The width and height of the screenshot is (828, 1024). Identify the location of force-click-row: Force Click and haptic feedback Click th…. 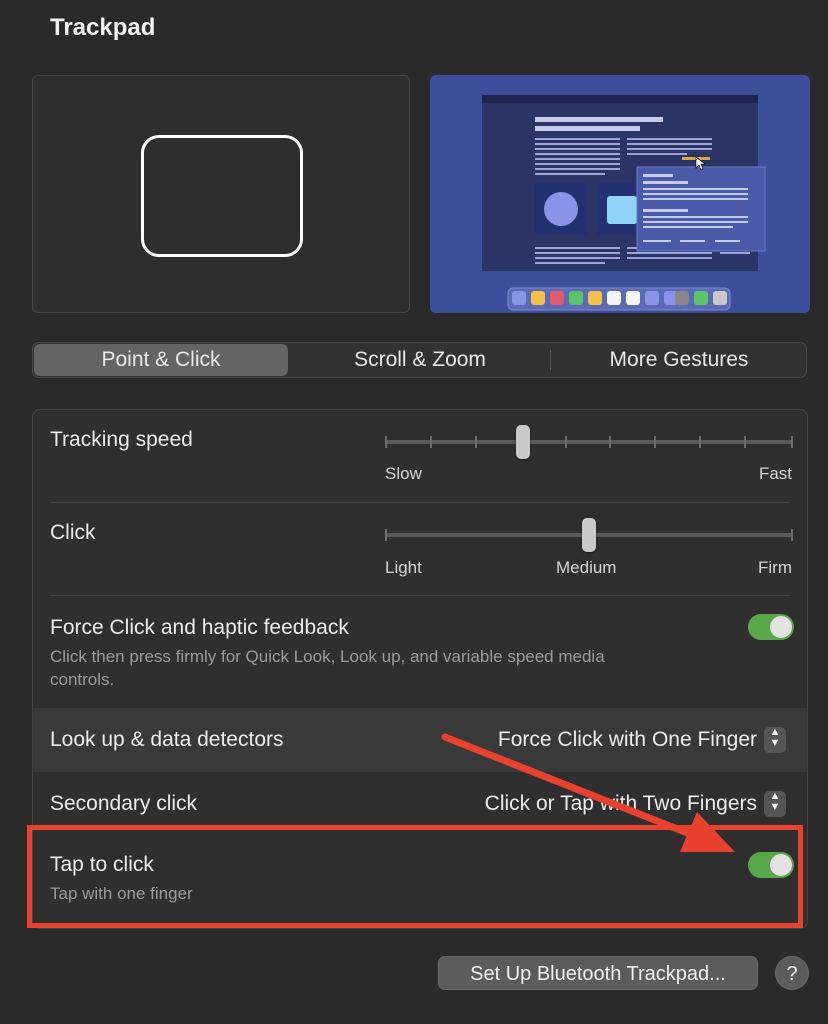
(420, 652).